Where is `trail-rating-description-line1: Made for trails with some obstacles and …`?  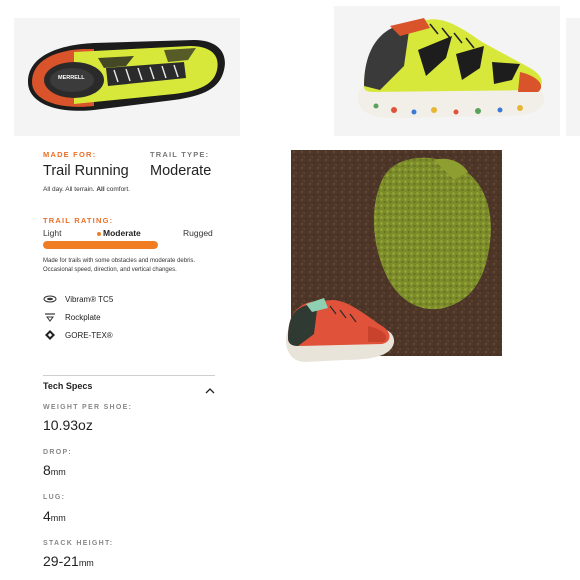 trail-rating-description-line1: Made for trails with some obstacles and … is located at coordinates (119, 261).